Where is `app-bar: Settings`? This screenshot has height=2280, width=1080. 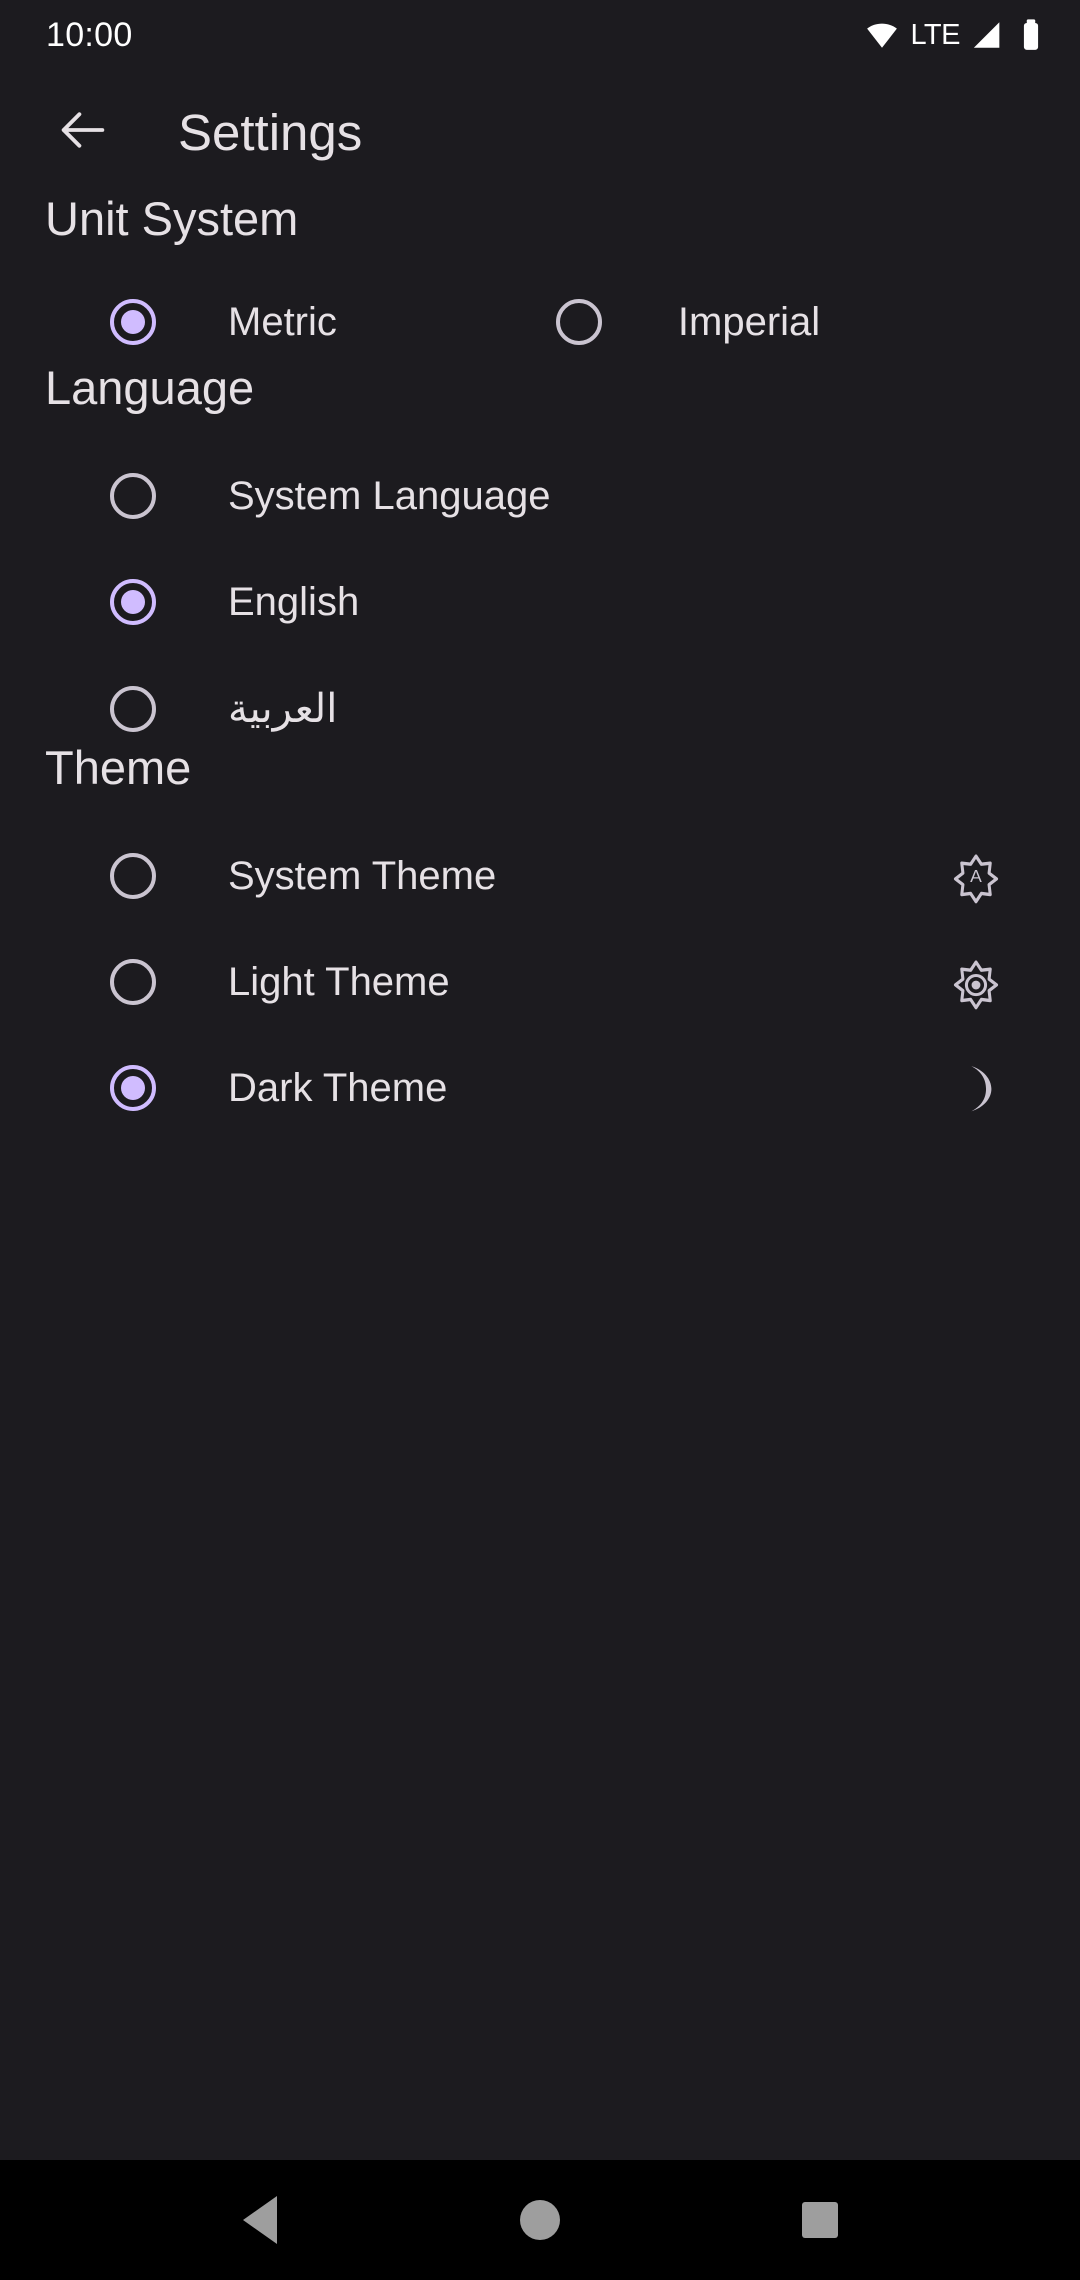
app-bar: Settings is located at coordinates (540, 132).